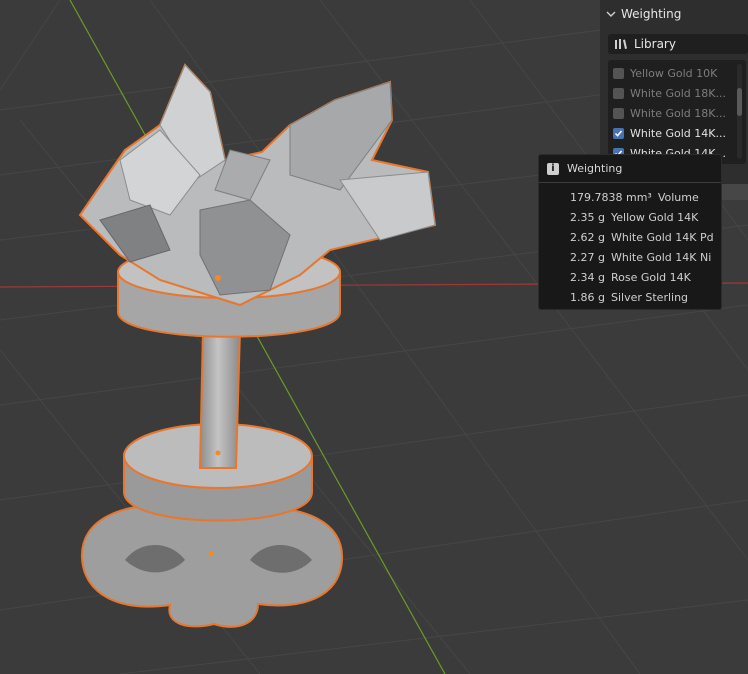  Describe the element at coordinates (587, 257) in the screenshot. I see `tooltip-value: 2.27 g` at that location.